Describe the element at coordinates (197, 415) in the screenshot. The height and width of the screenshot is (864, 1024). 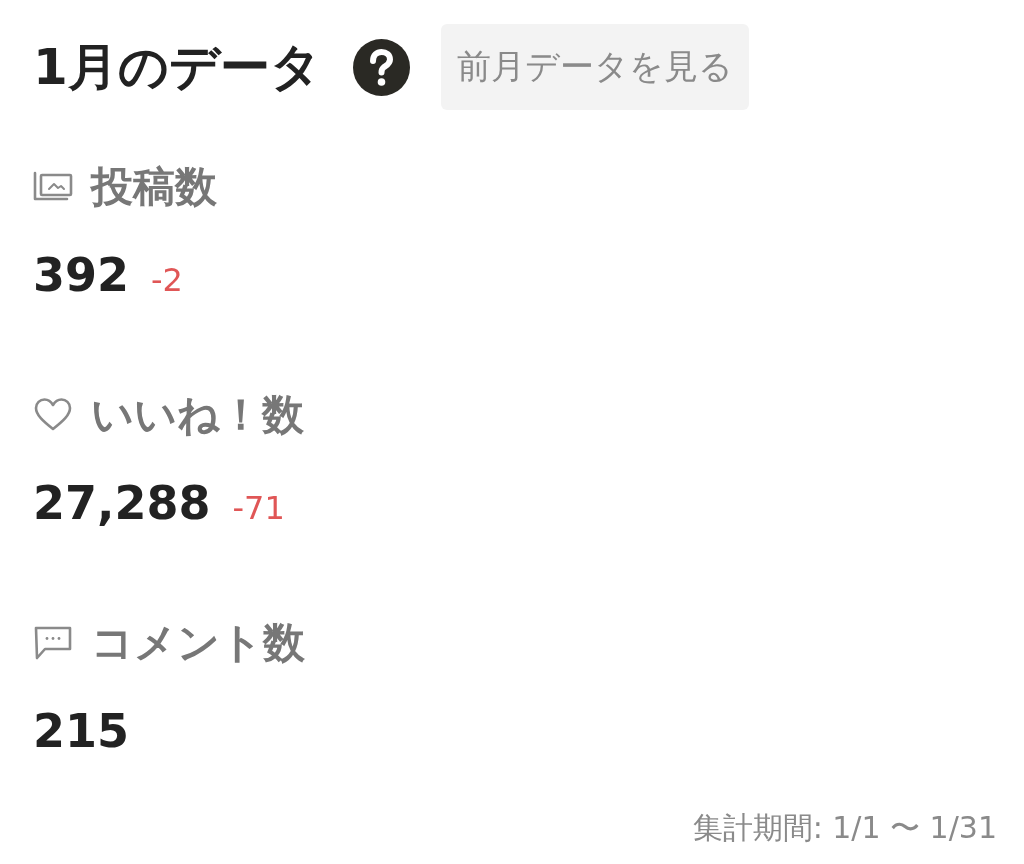
I see `metric-label: いいね！数` at that location.